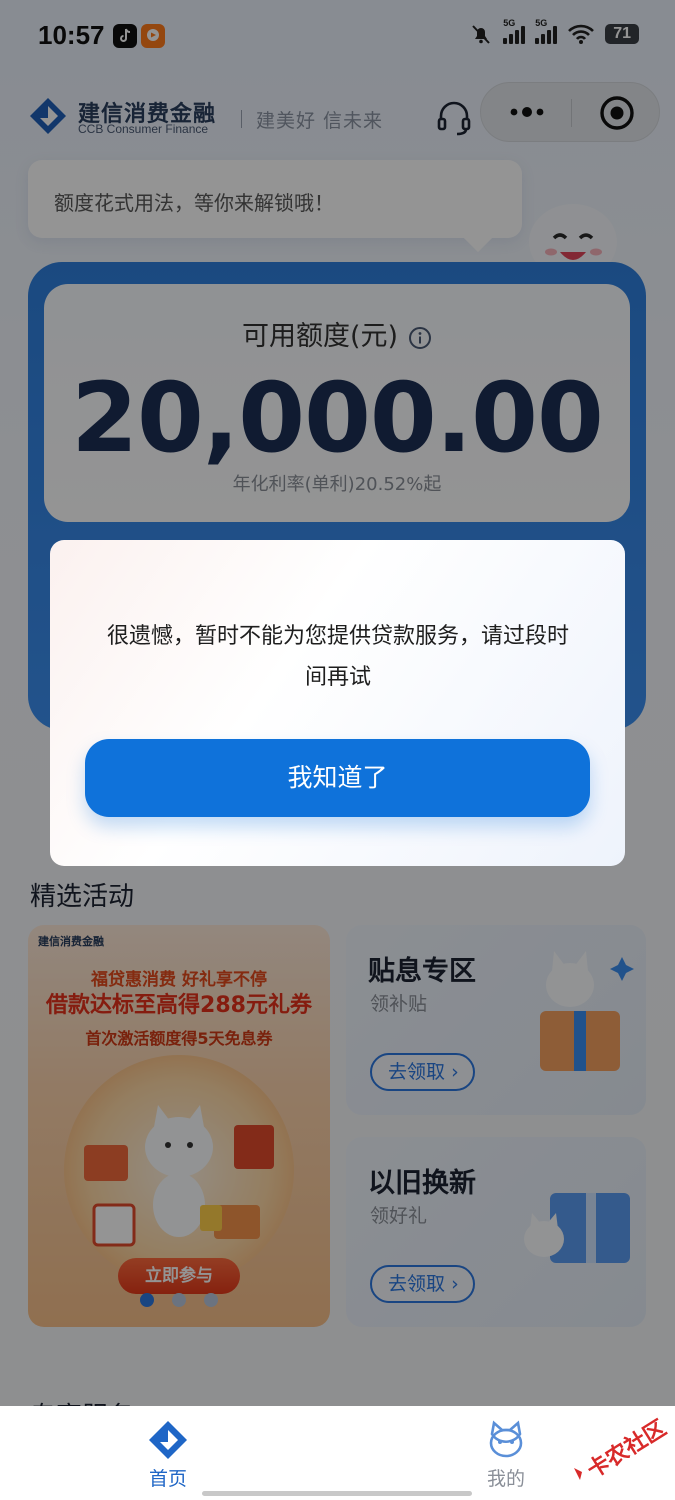  Describe the element at coordinates (194, 203) in the screenshot. I see `tip-text: 额度花式用法，等你来解锁哦！` at that location.